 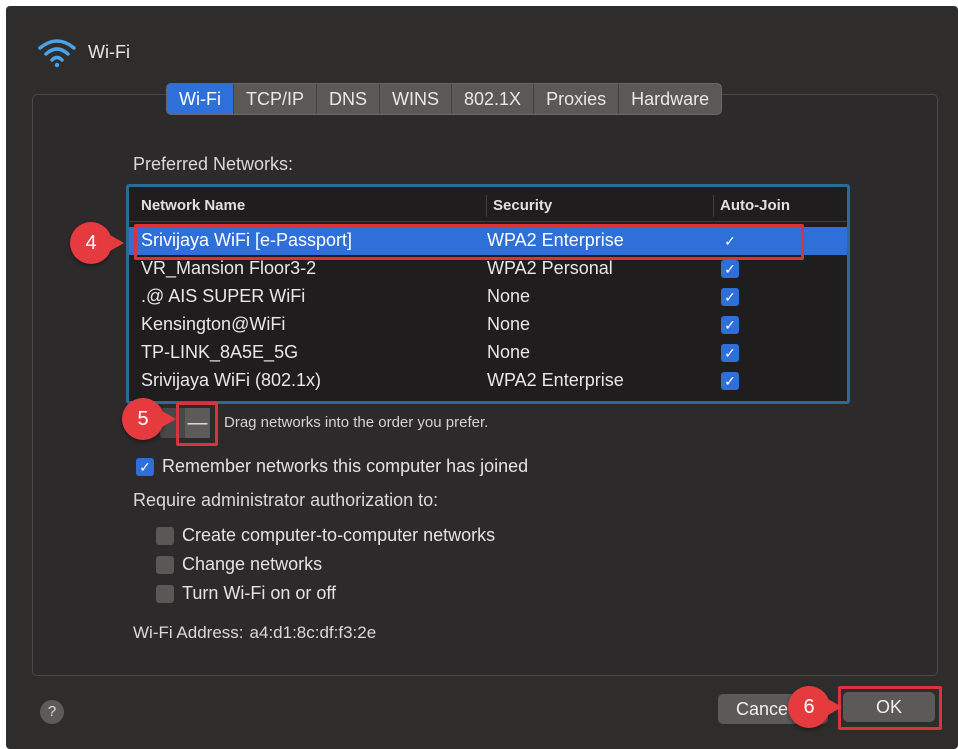 What do you see at coordinates (493, 99) in the screenshot?
I see `tab-8021x: 802.1X` at bounding box center [493, 99].